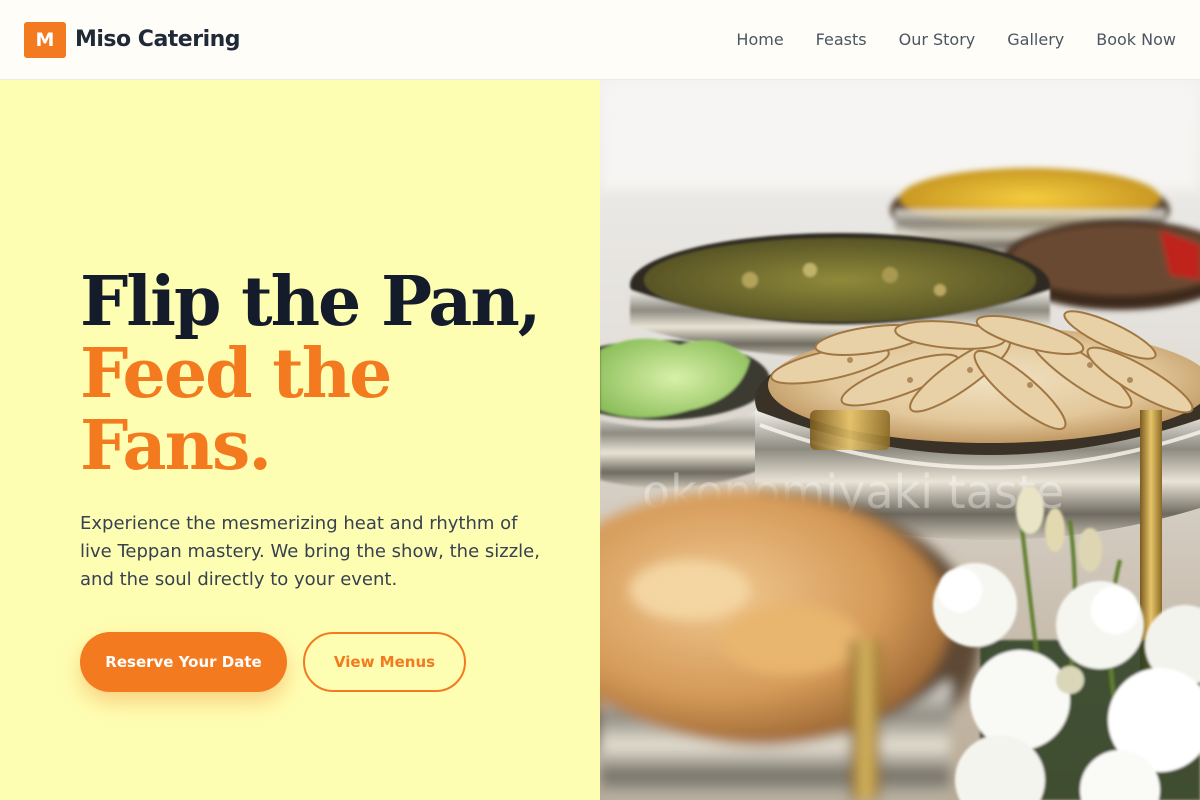 This screenshot has width=1200, height=800. What do you see at coordinates (1136, 39) in the screenshot?
I see `nav-item-book-now: Book Now` at bounding box center [1136, 39].